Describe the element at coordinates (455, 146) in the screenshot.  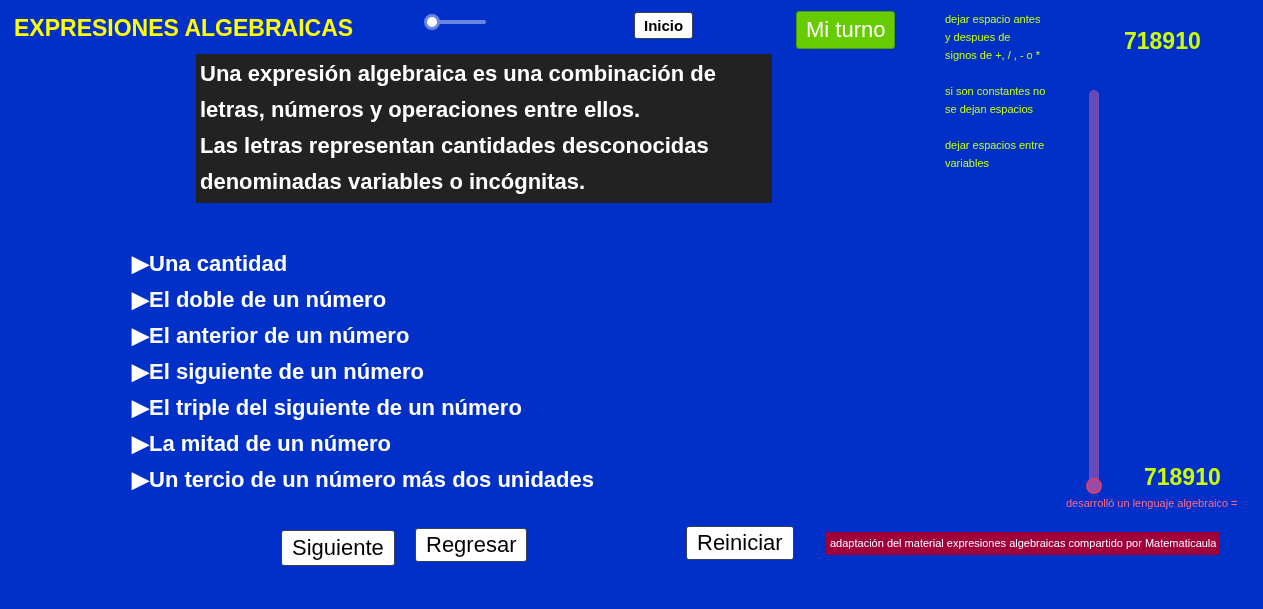
I see `definition-text: Las letras representan cantidades desconocidas` at that location.